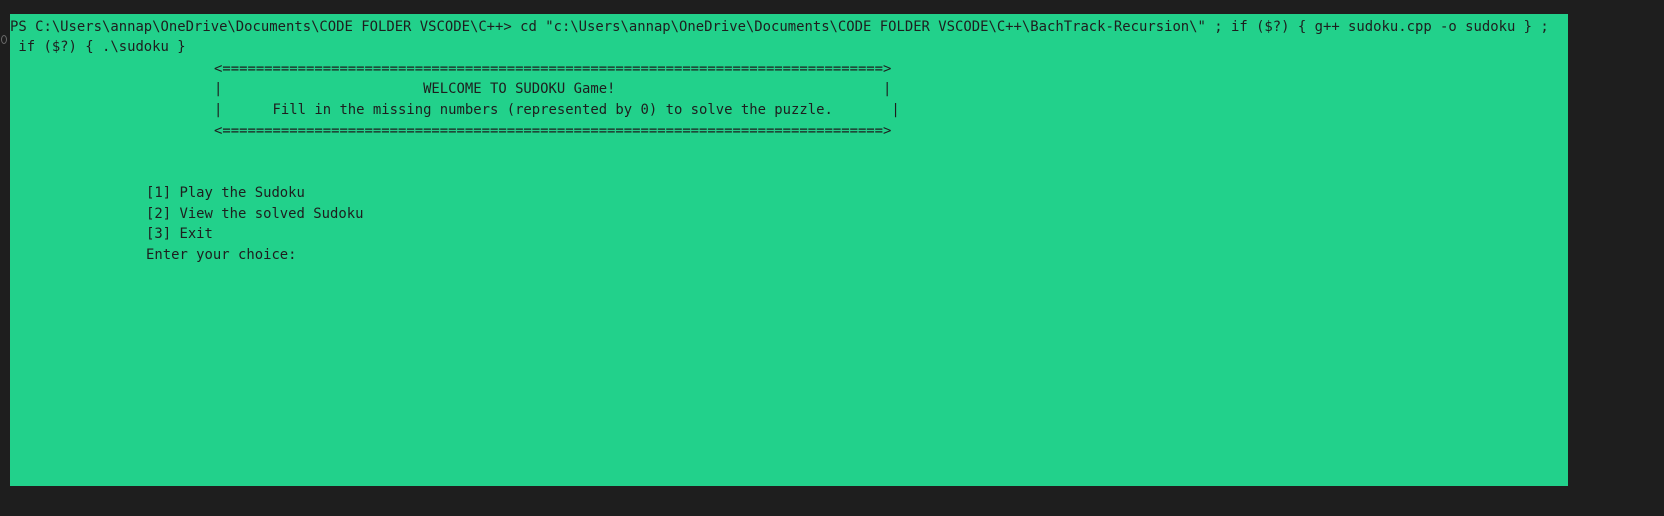  I want to click on choice-input, so click(454, 255).